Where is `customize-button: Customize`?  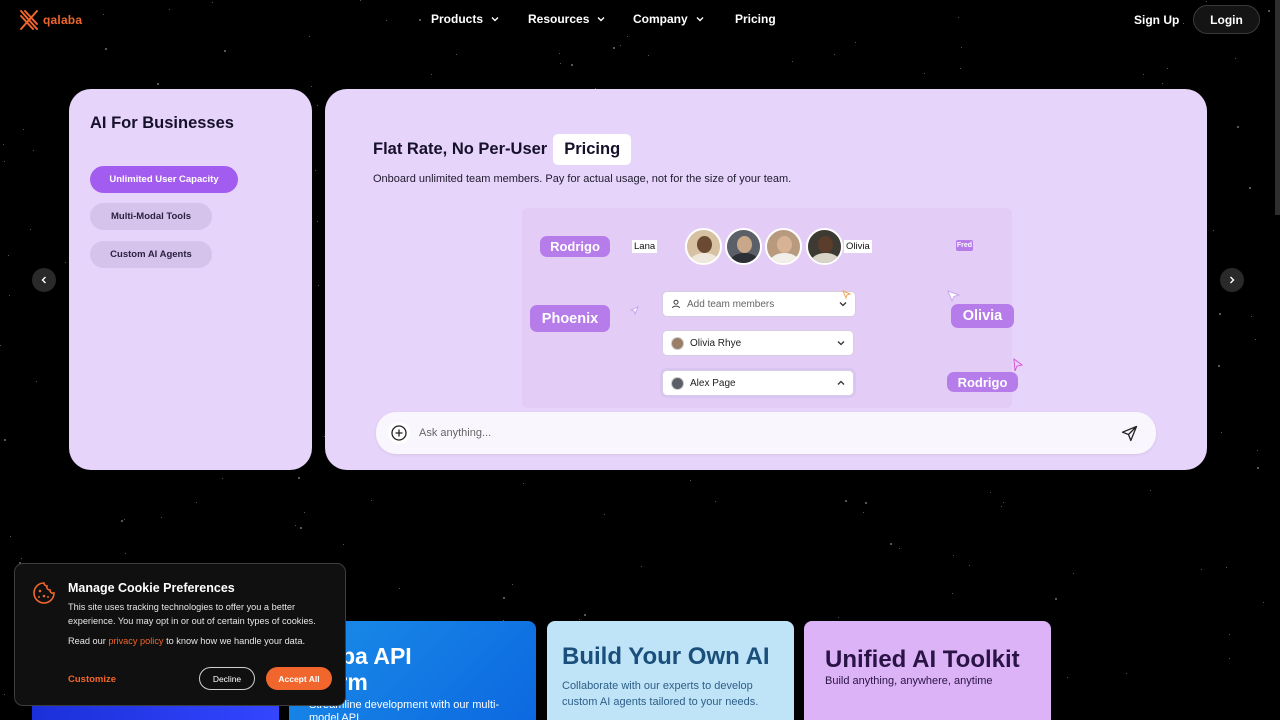
customize-button: Customize is located at coordinates (92, 679).